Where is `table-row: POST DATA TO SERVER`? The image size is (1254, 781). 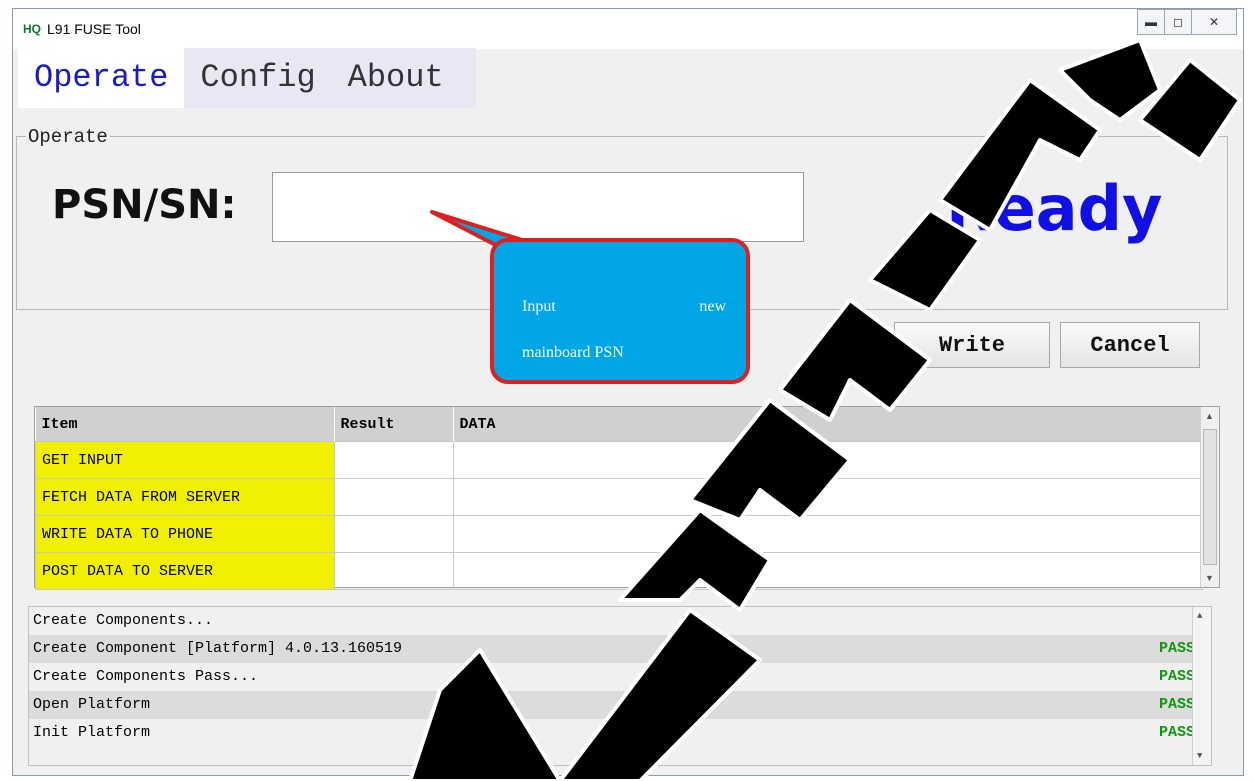 table-row: POST DATA TO SERVER is located at coordinates (619, 571).